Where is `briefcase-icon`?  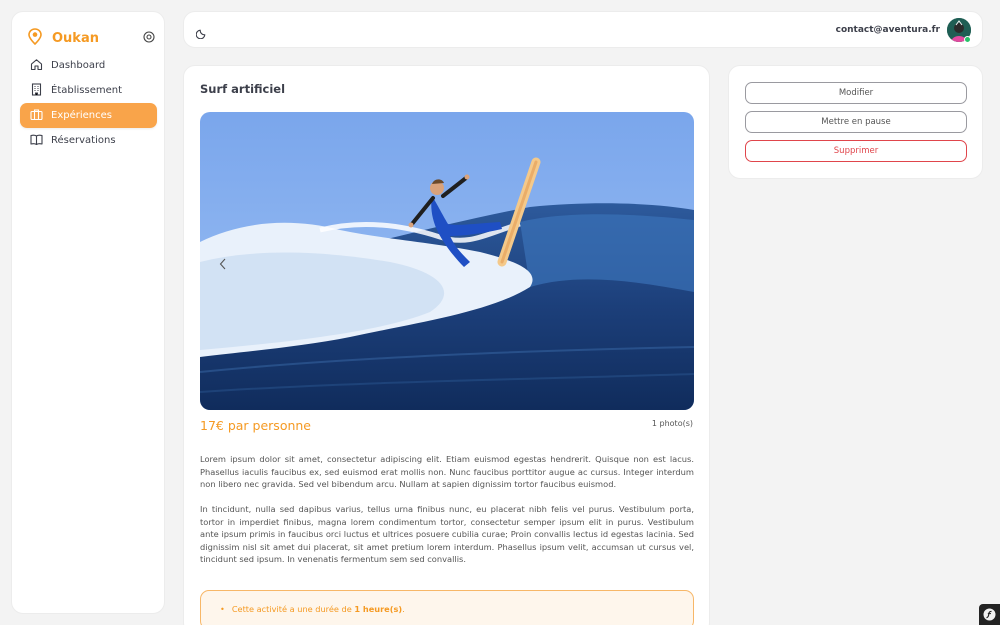
briefcase-icon is located at coordinates (36, 116).